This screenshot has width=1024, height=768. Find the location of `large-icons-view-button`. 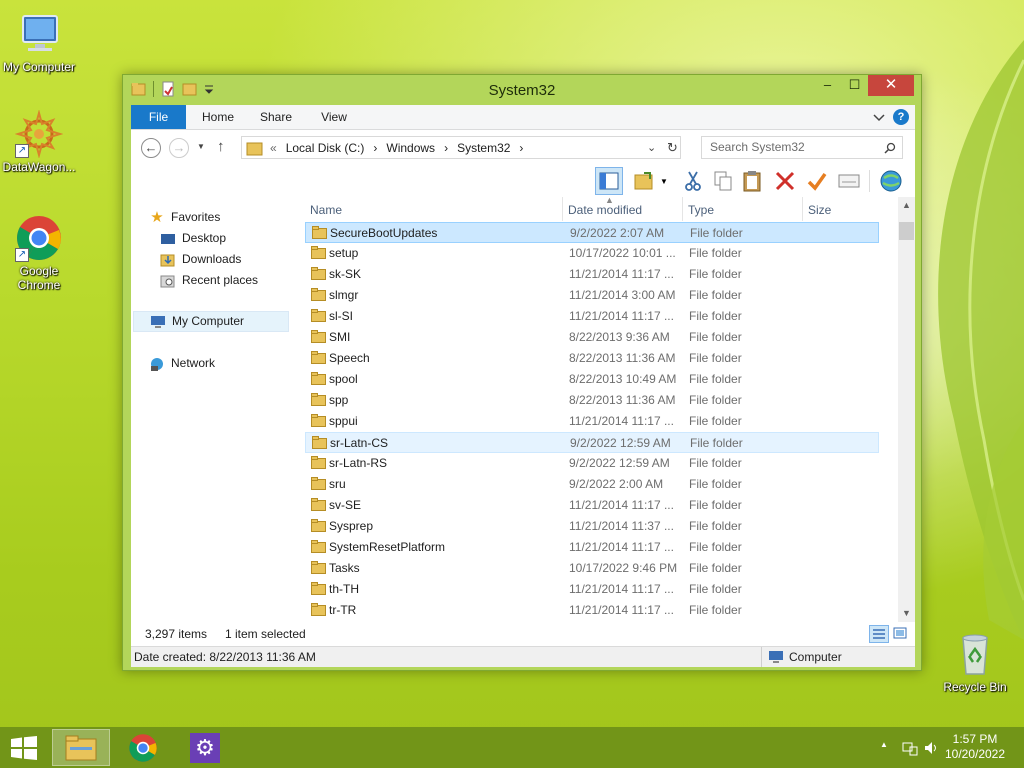

large-icons-view-button is located at coordinates (901, 634).